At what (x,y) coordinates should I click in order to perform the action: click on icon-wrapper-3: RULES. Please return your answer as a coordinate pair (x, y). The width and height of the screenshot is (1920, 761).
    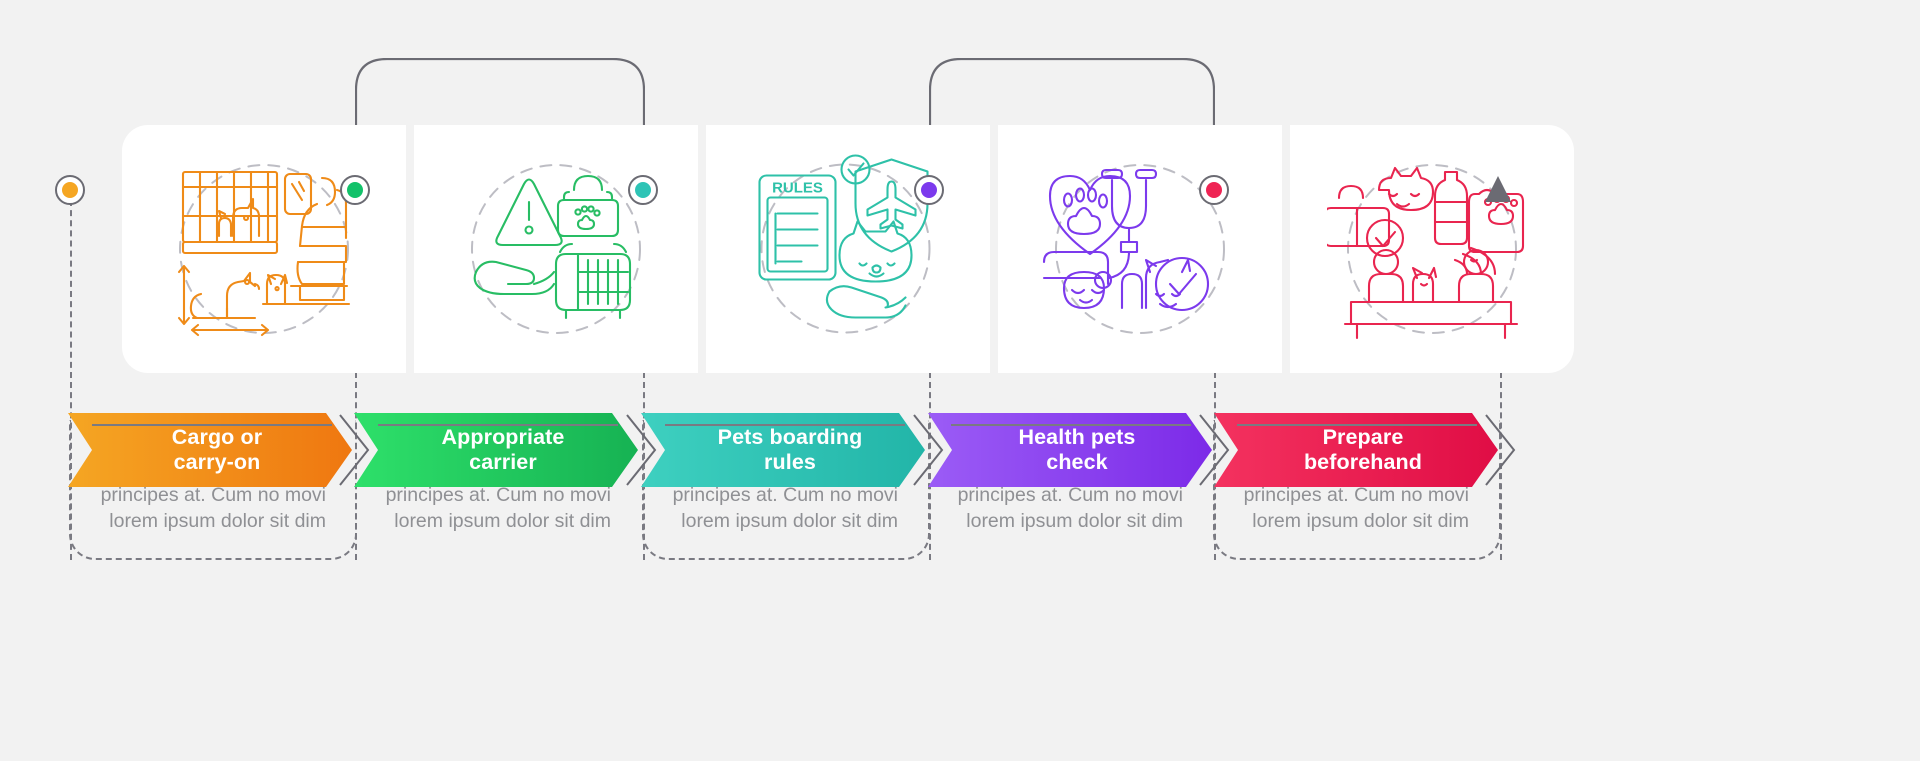
    Looking at the image, I should click on (848, 249).